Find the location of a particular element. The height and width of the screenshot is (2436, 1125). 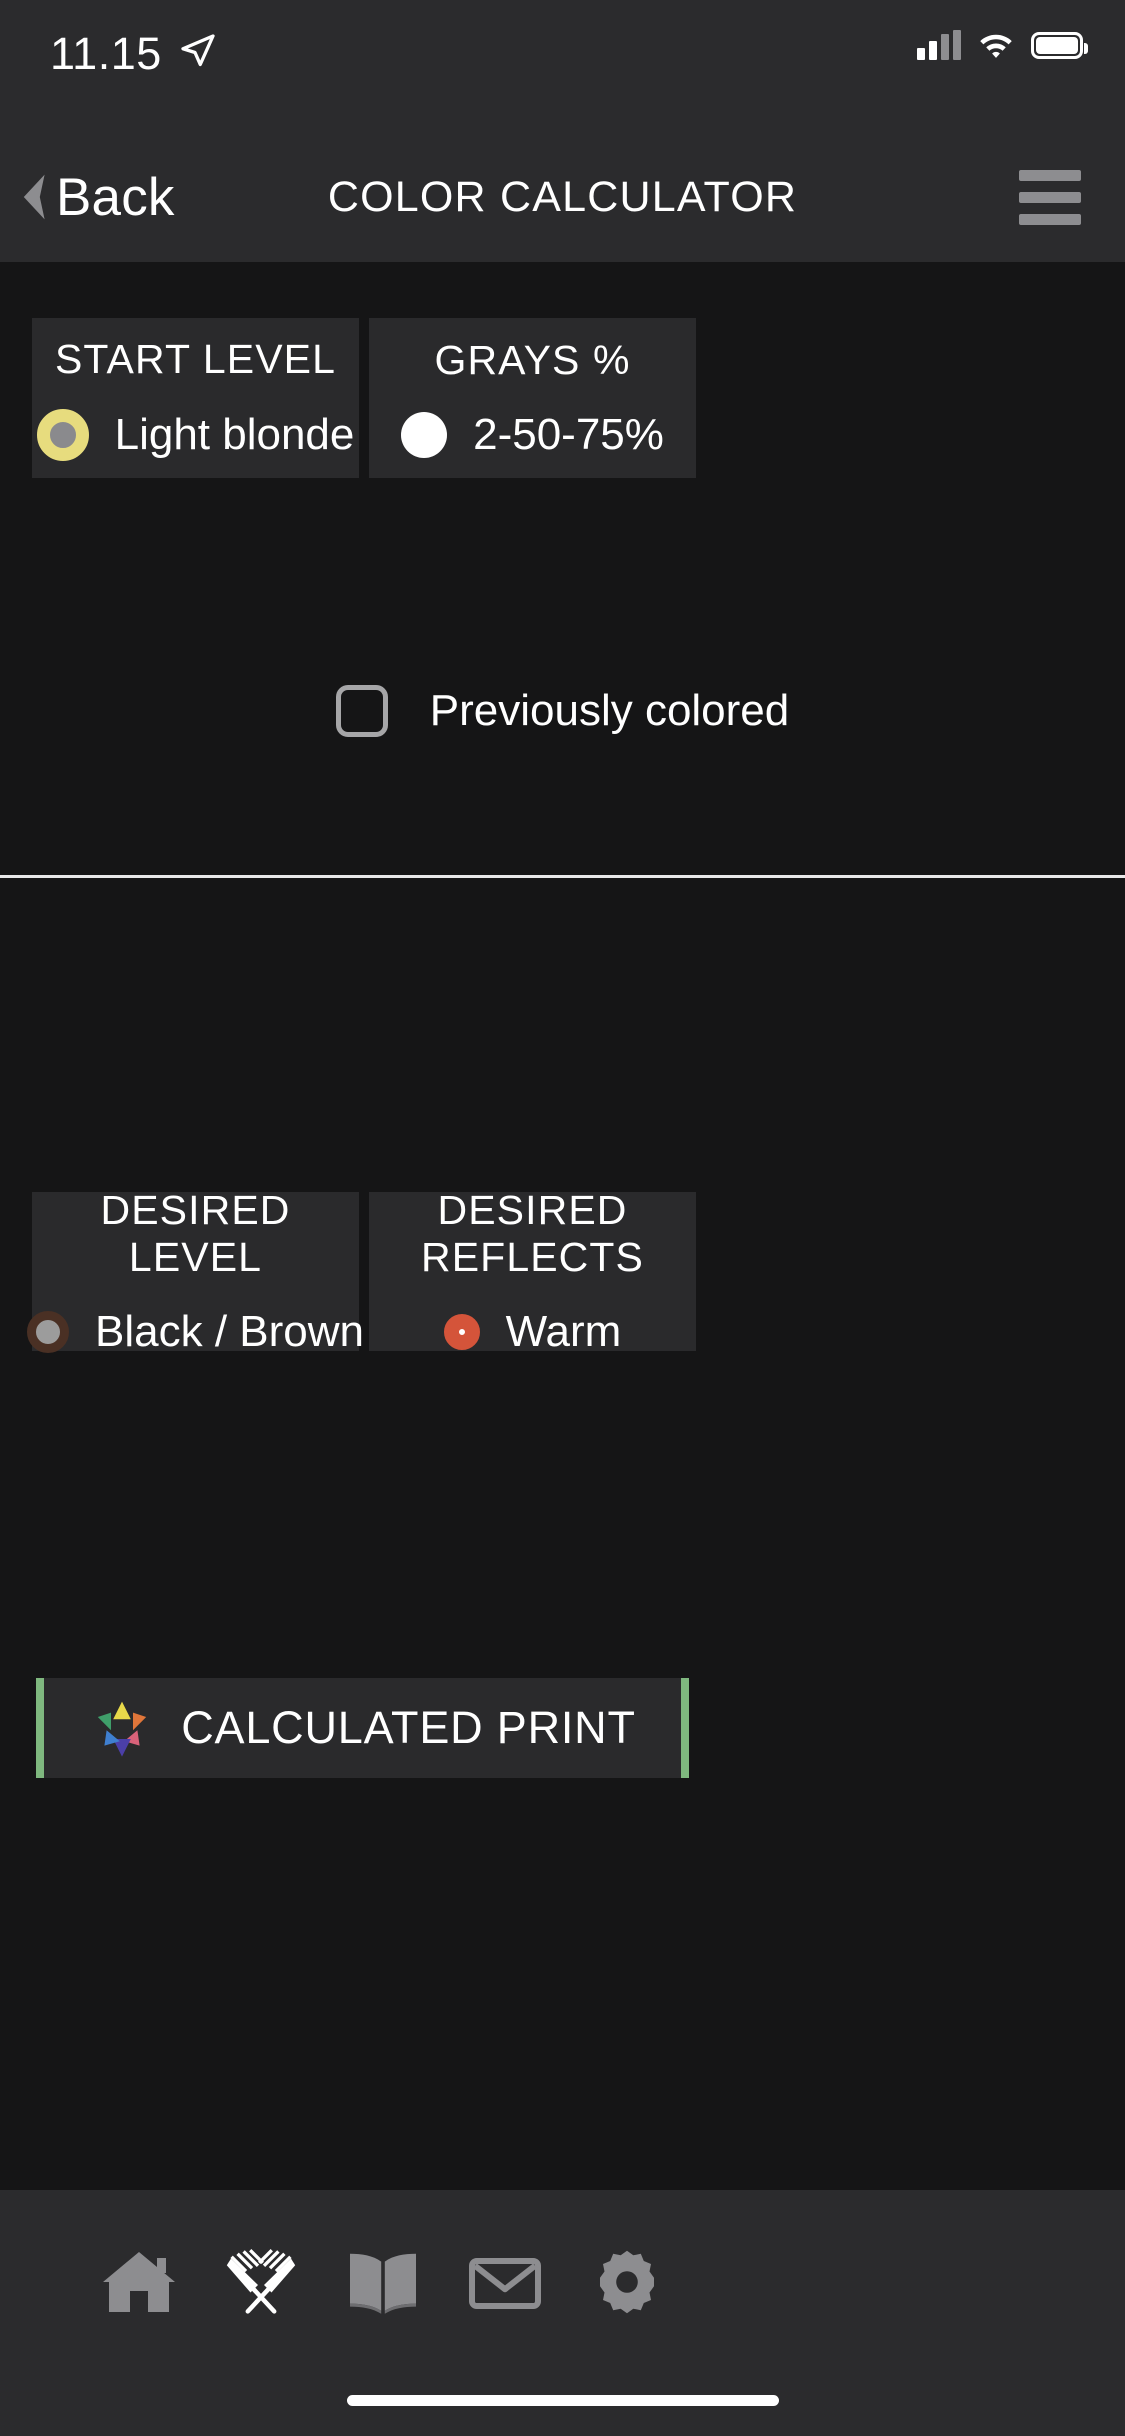

previously-colored-row: Previously colored is located at coordinates (562, 711).